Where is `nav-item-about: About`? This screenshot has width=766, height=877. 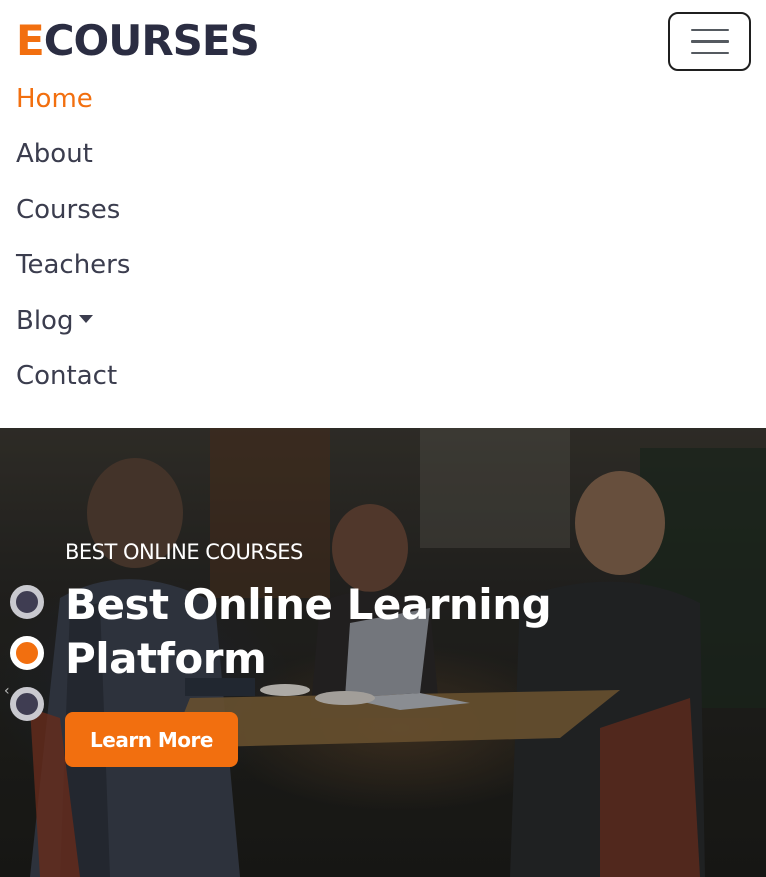 nav-item-about: About is located at coordinates (54, 154).